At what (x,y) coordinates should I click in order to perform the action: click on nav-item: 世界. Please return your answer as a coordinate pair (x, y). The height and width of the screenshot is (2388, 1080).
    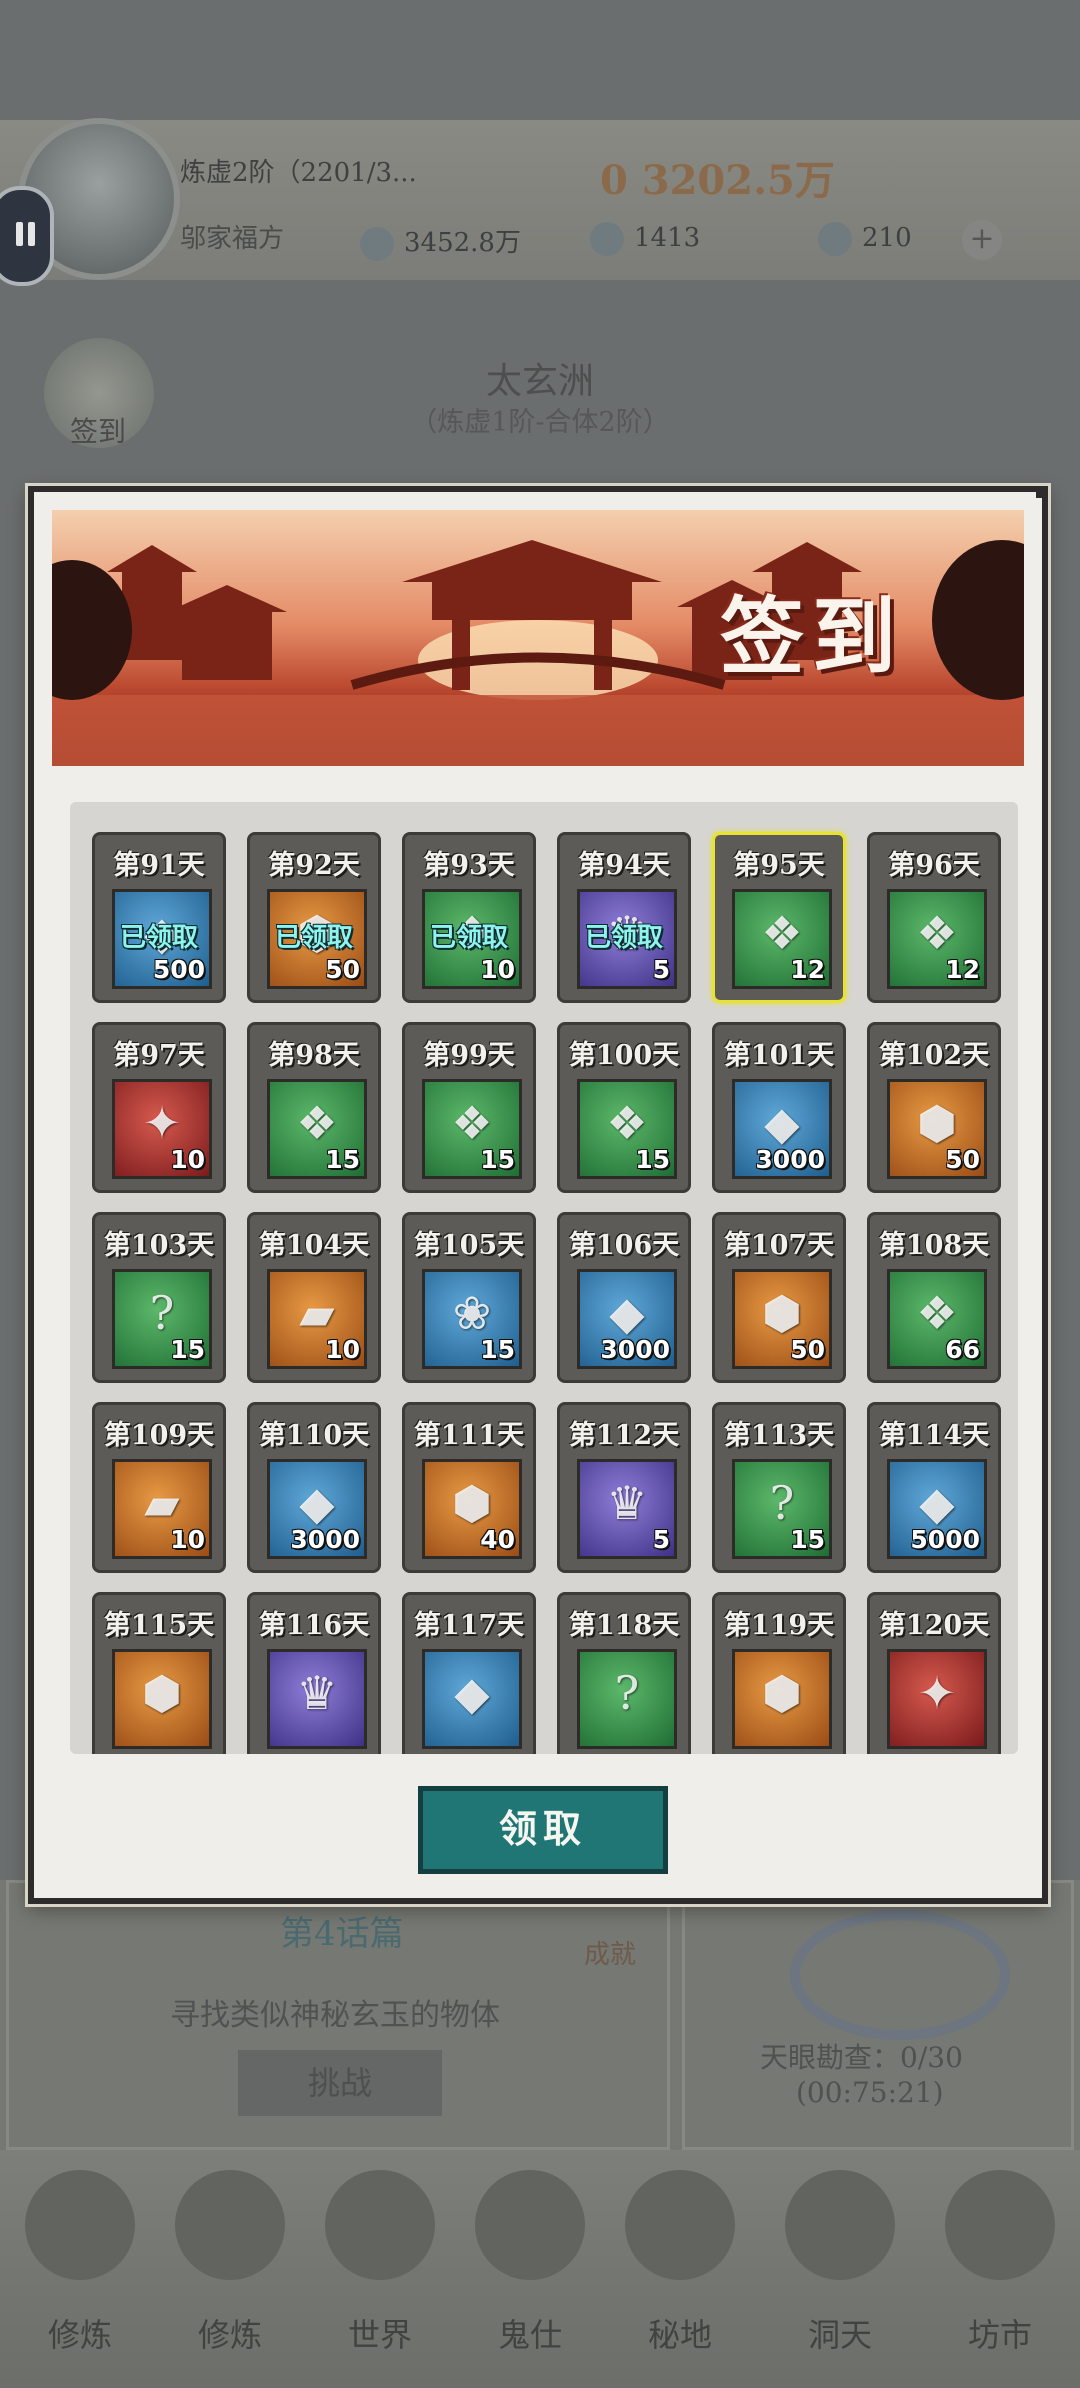
    Looking at the image, I should click on (380, 2270).